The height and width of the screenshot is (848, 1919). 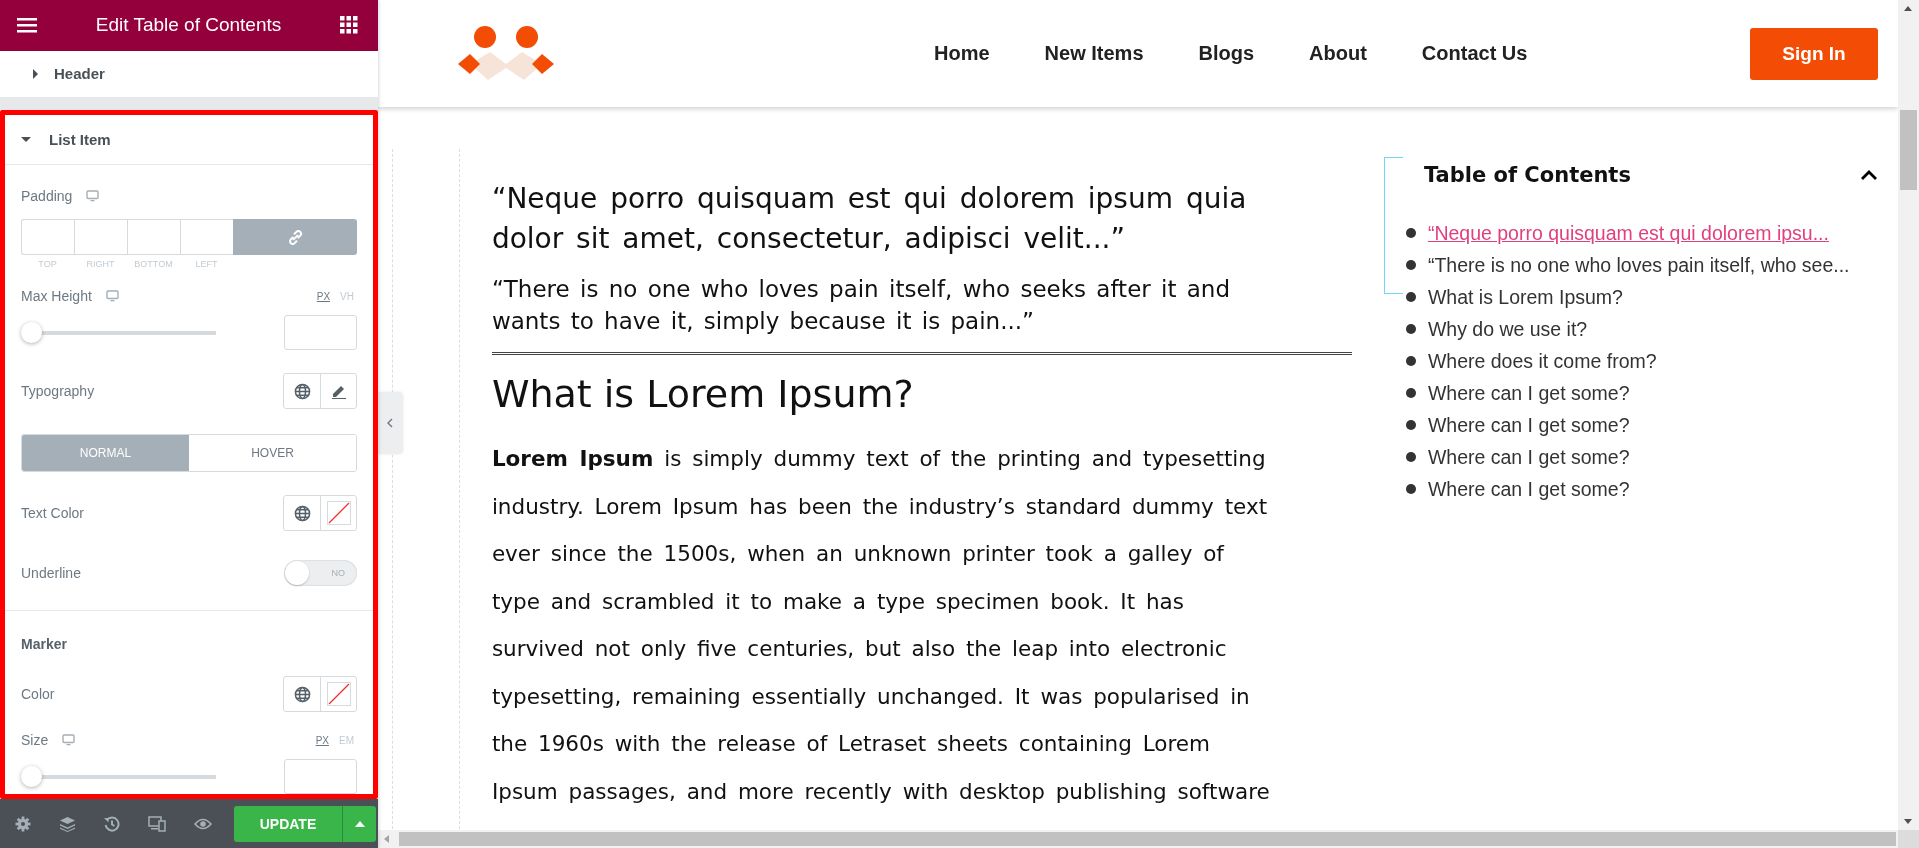 I want to click on toc-link: Where does it come from?, so click(x=1542, y=361).